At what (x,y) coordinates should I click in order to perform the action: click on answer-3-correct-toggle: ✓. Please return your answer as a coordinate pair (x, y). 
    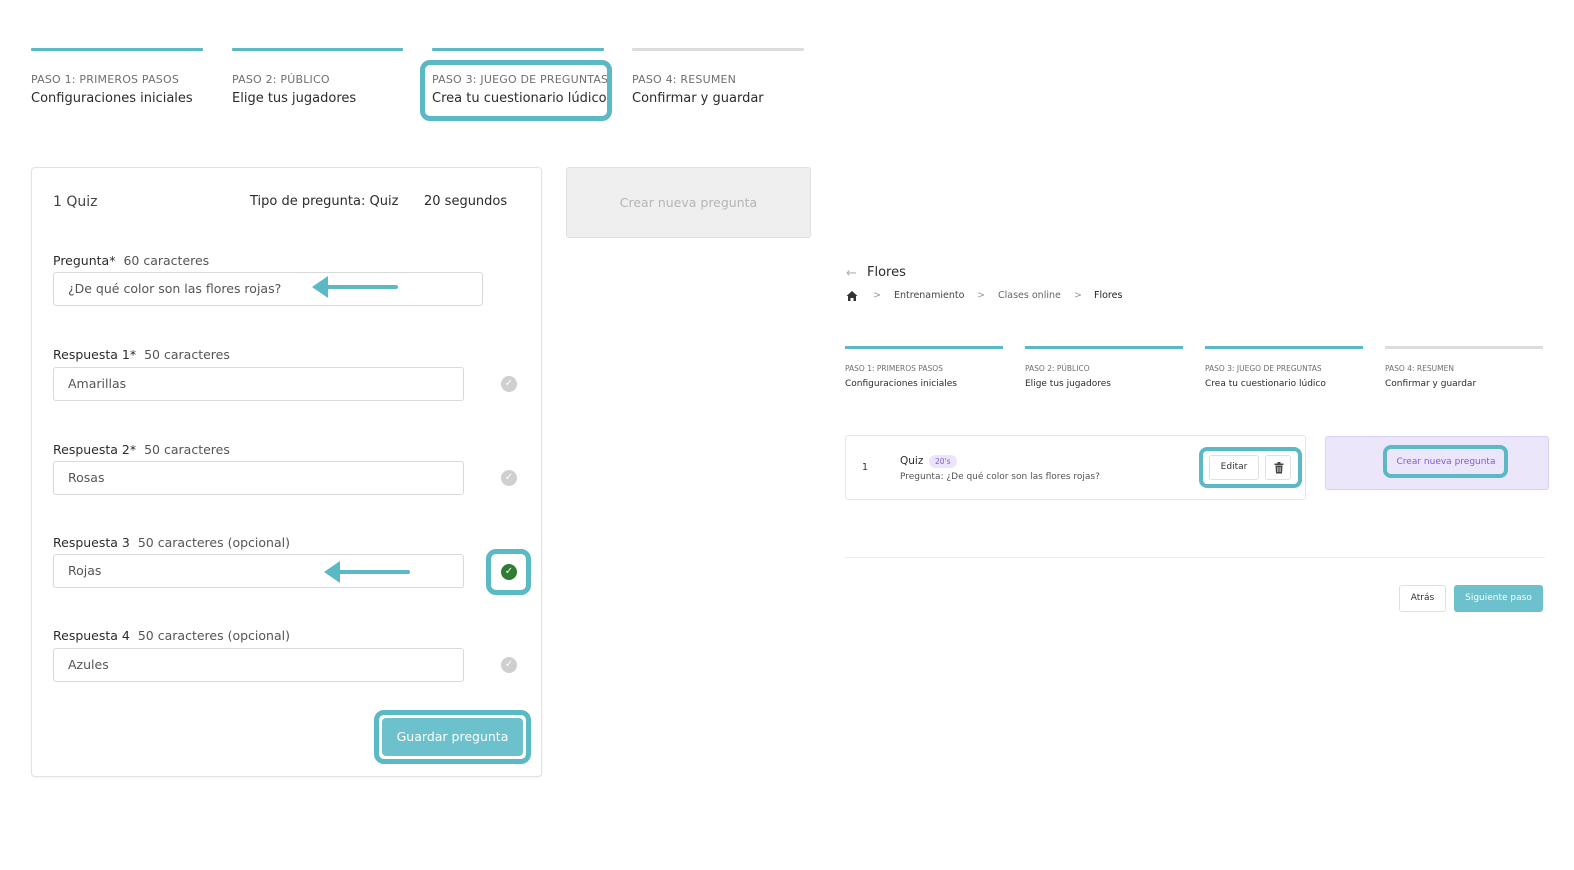
    Looking at the image, I should click on (509, 572).